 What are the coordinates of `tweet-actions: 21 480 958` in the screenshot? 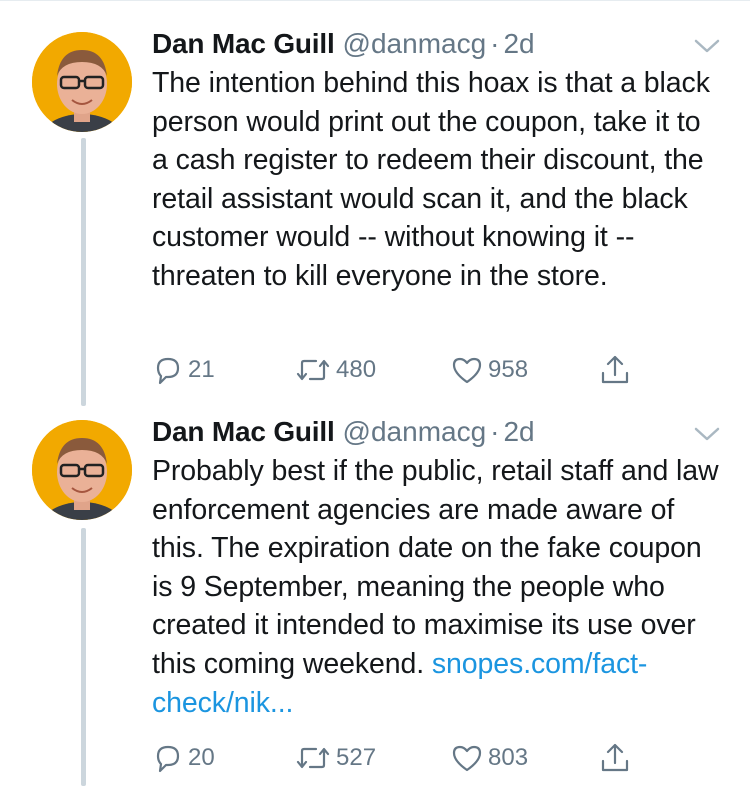 It's located at (402, 370).